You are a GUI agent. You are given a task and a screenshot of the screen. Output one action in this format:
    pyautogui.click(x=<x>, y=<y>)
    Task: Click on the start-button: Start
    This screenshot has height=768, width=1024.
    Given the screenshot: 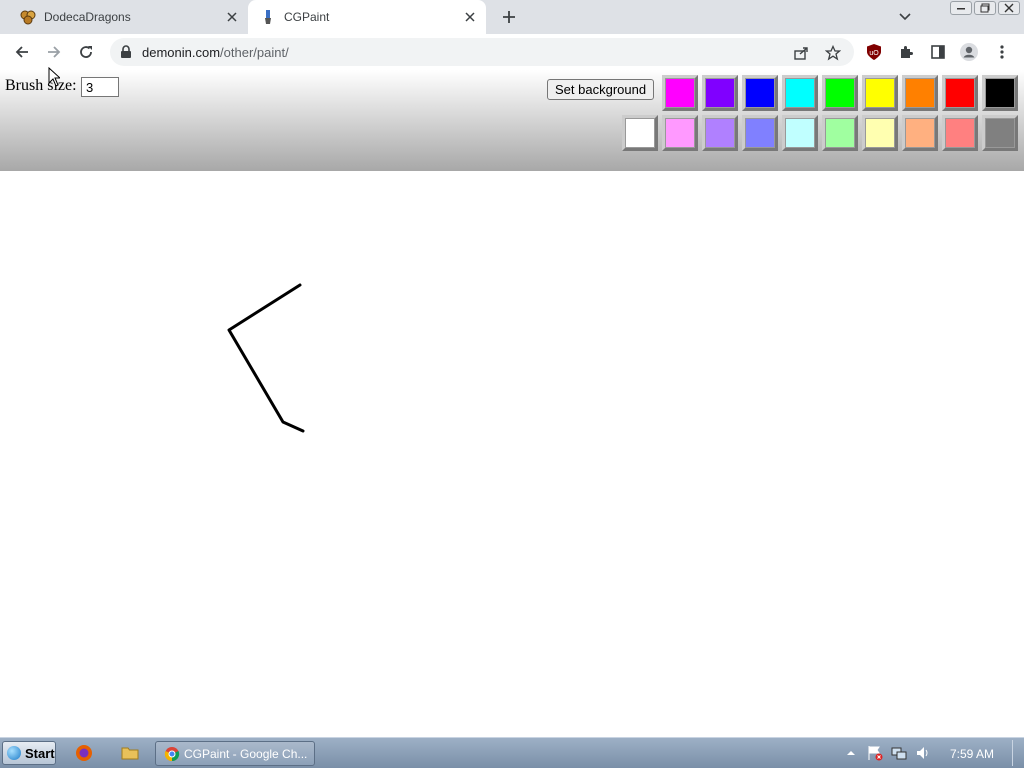 What is the action you would take?
    pyautogui.click(x=29, y=753)
    